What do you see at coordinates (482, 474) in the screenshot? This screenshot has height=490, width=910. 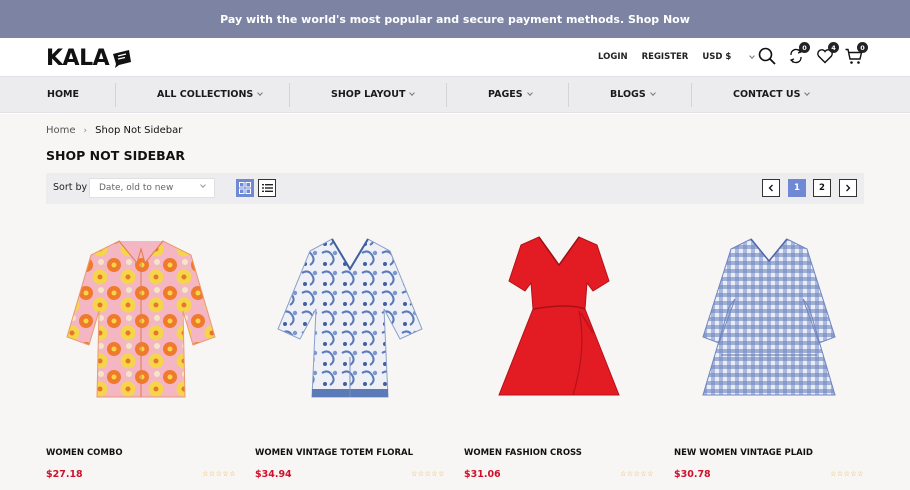 I see `product-price: $31.06` at bounding box center [482, 474].